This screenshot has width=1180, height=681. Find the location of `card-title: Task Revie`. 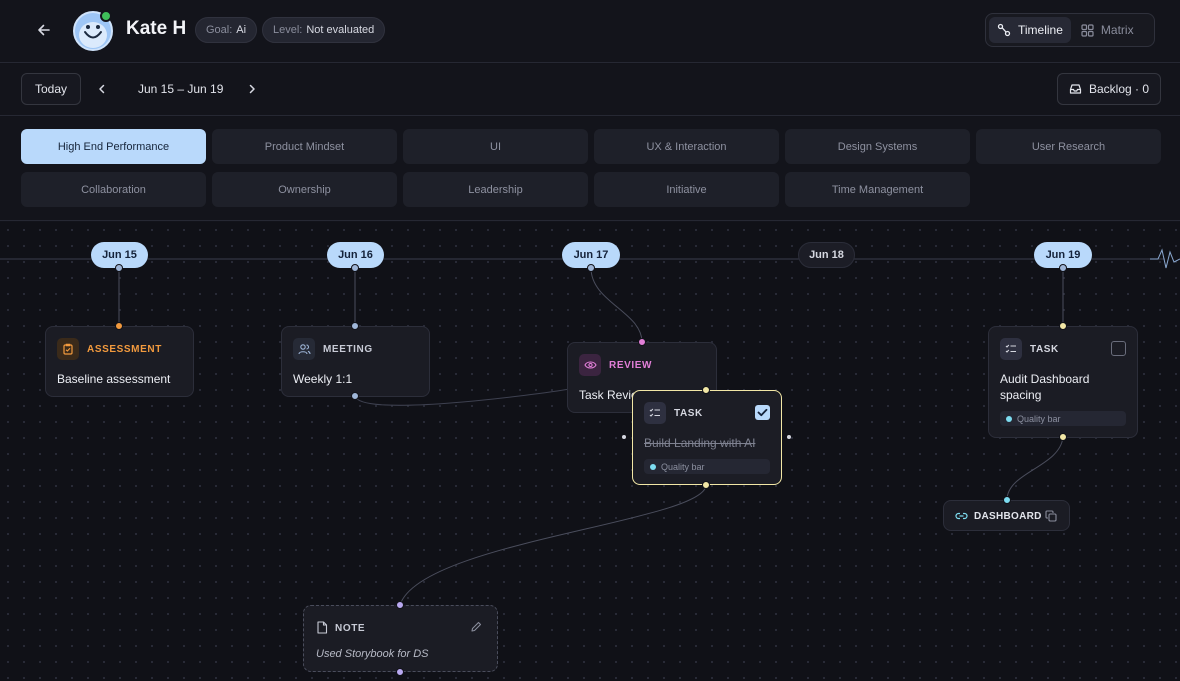

card-title: Task Revie is located at coordinates (608, 395).